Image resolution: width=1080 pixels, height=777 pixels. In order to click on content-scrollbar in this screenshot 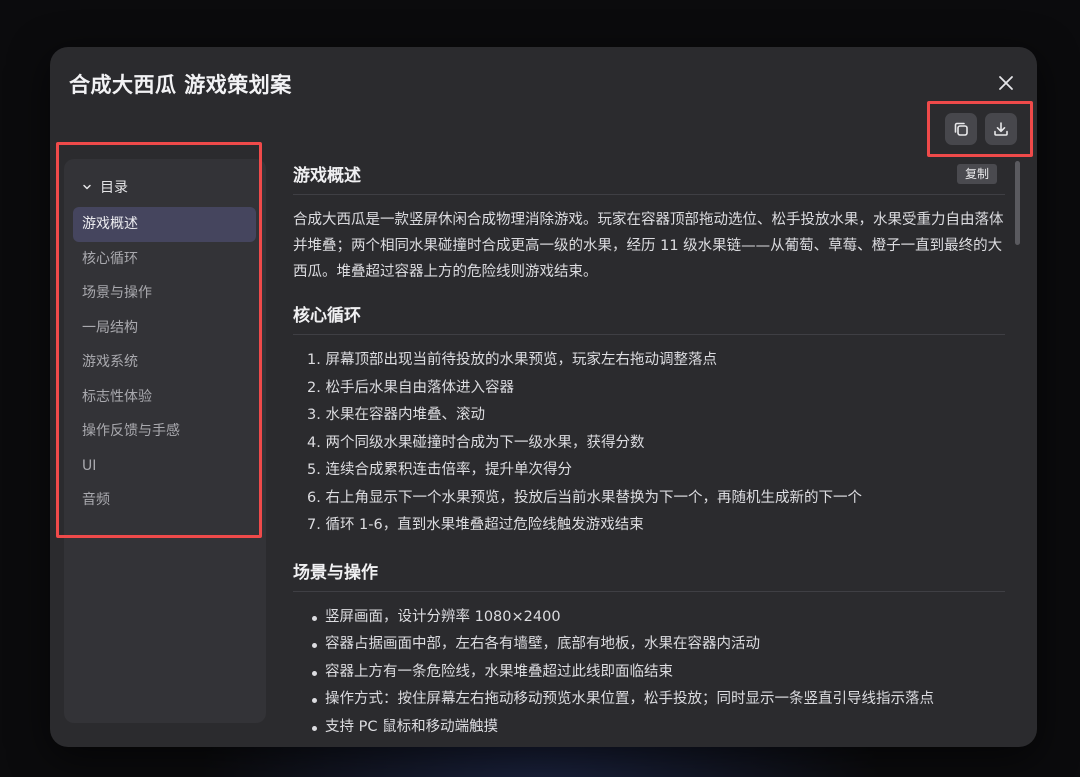, I will do `click(1017, 203)`.